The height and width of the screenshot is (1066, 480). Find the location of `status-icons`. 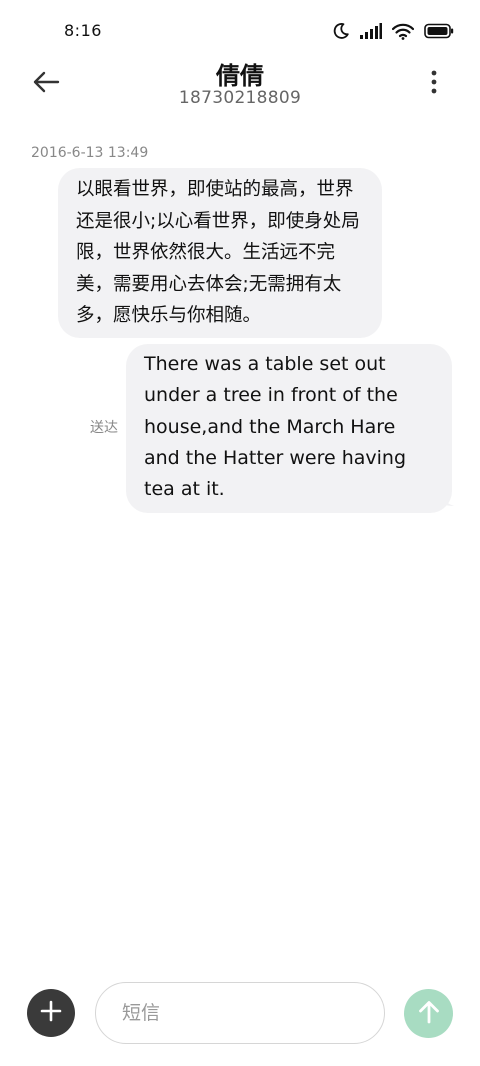

status-icons is located at coordinates (393, 31).